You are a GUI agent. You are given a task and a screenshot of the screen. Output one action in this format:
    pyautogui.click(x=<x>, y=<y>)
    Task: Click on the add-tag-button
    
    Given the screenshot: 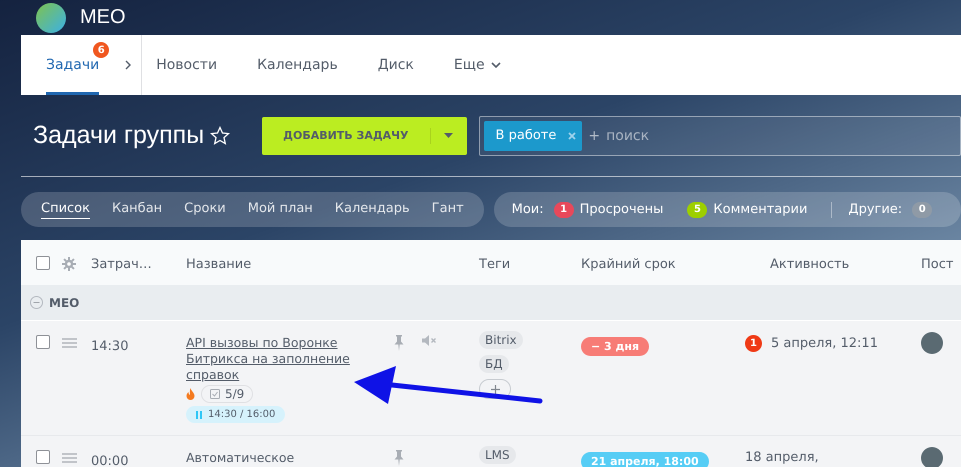 What is the action you would take?
    pyautogui.click(x=495, y=389)
    